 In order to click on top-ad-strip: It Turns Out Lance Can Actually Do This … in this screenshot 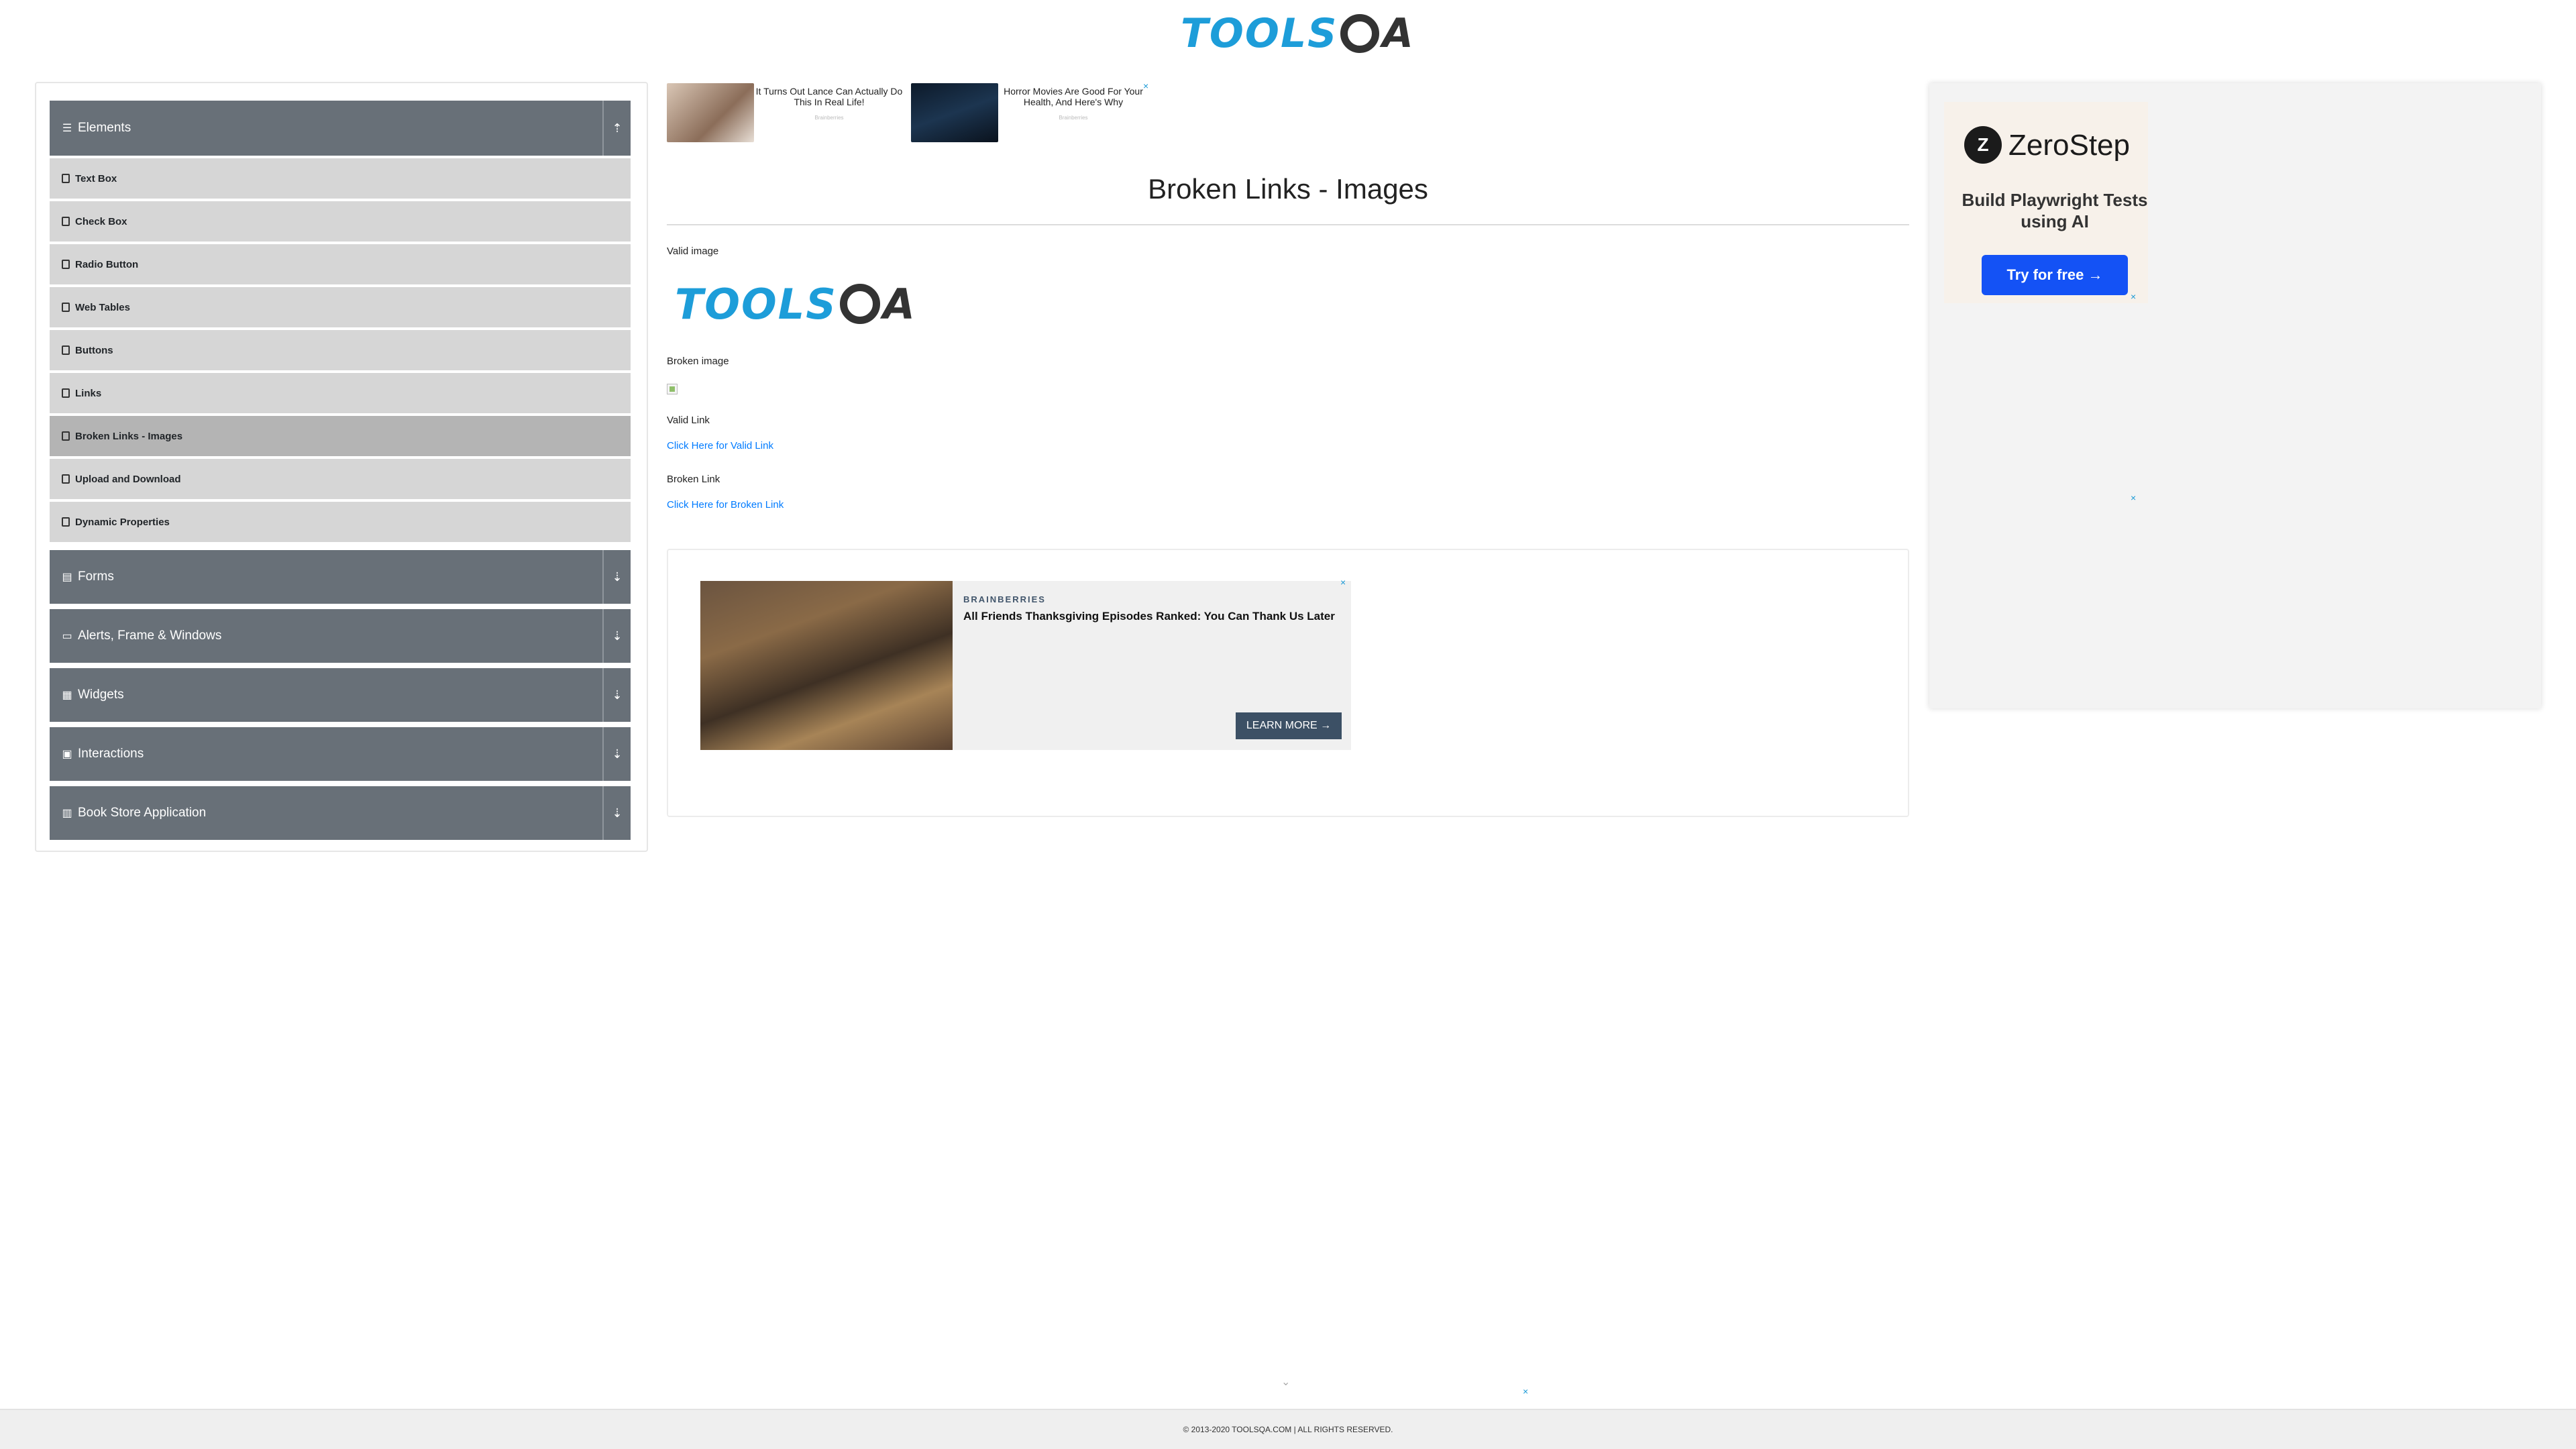, I will do `click(909, 112)`.